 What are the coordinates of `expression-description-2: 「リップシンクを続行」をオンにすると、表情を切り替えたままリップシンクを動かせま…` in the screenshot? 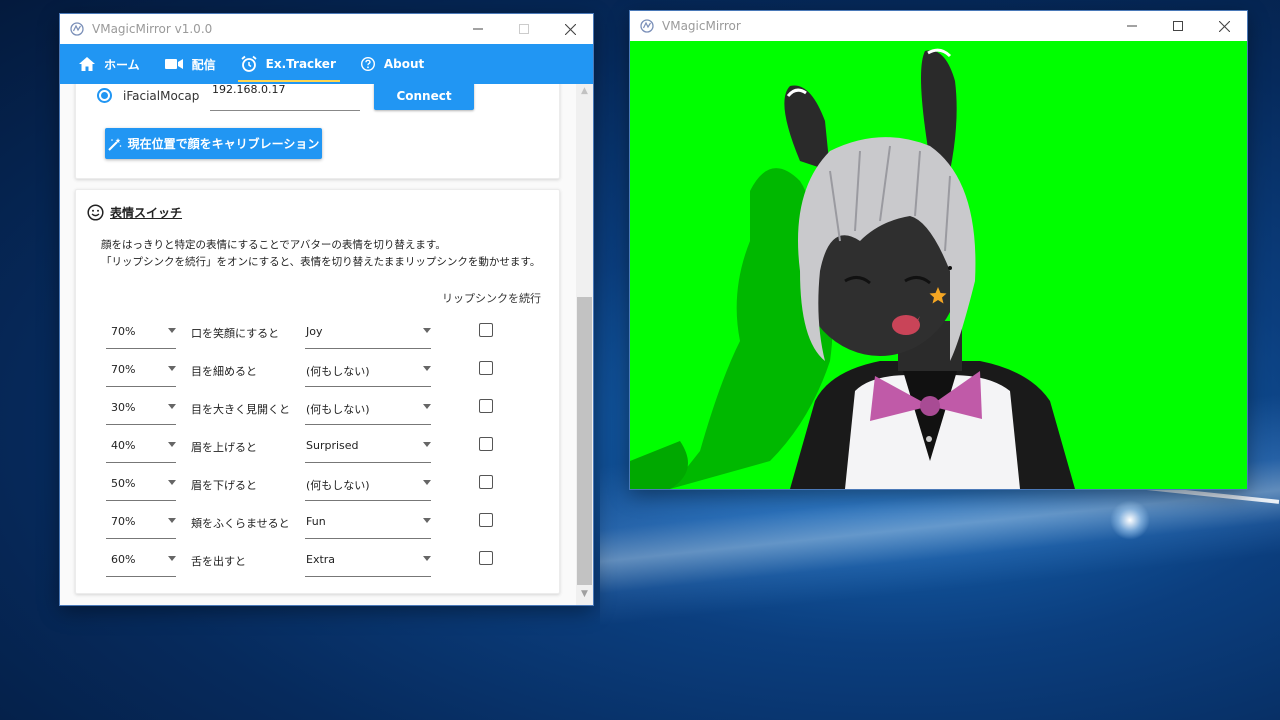 It's located at (321, 262).